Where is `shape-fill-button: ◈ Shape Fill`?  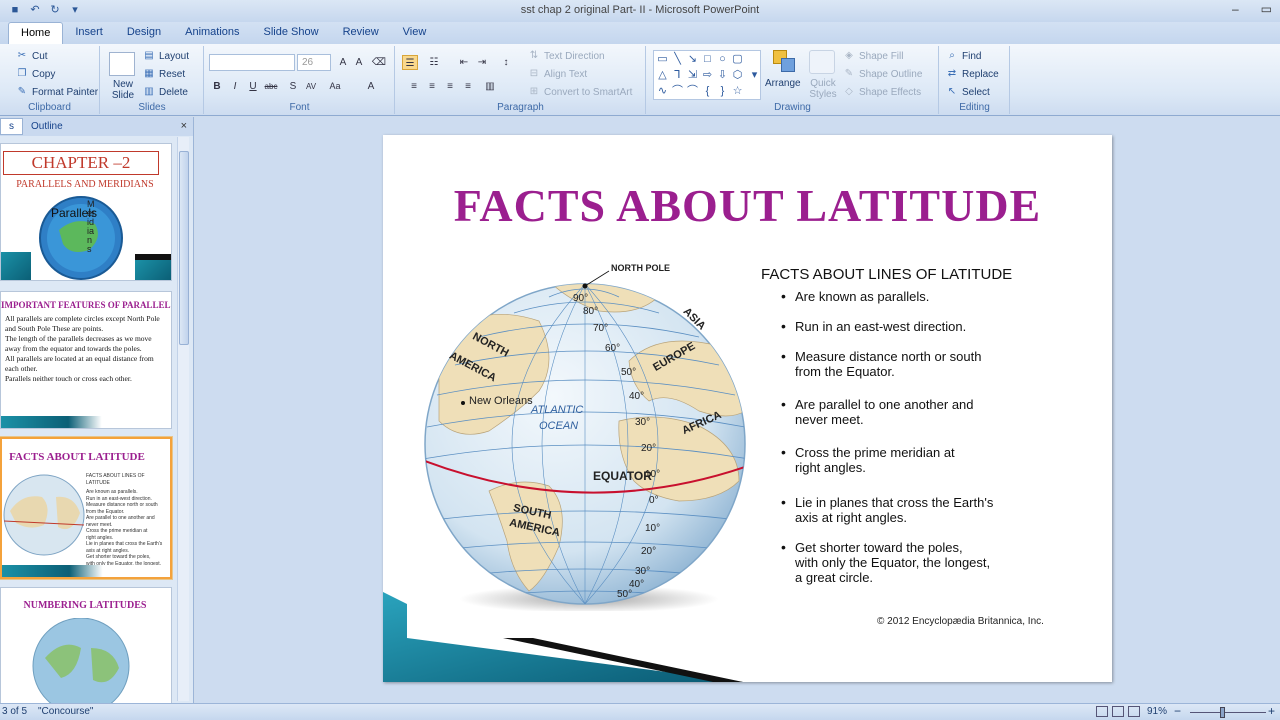
shape-fill-button: ◈ Shape Fill is located at coordinates (873, 56).